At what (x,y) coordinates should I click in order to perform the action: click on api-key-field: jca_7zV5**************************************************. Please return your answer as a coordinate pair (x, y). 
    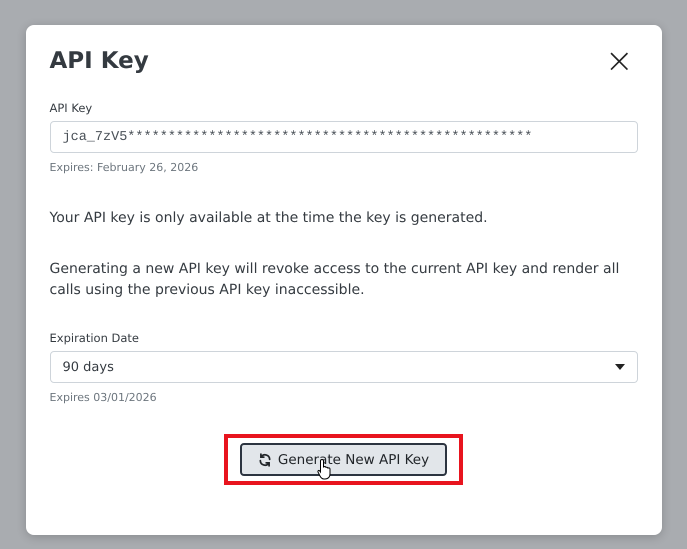
    Looking at the image, I should click on (344, 137).